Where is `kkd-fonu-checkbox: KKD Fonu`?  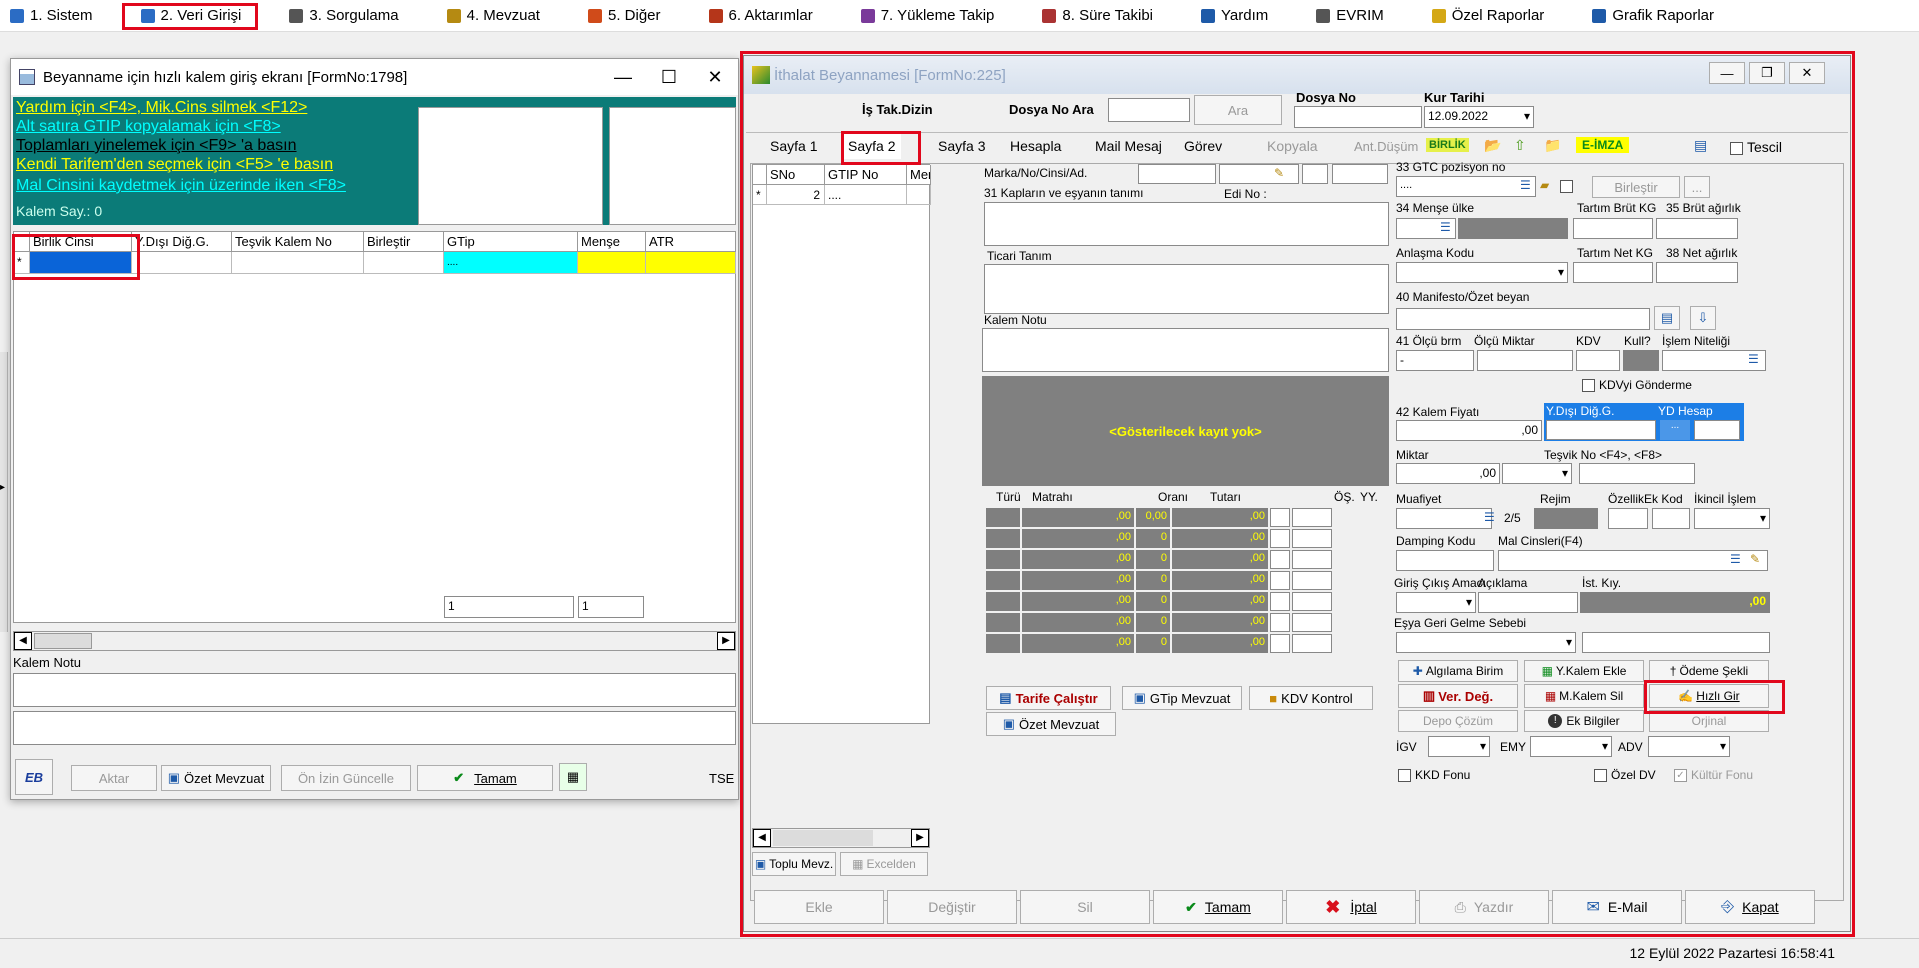 kkd-fonu-checkbox: KKD Fonu is located at coordinates (1434, 775).